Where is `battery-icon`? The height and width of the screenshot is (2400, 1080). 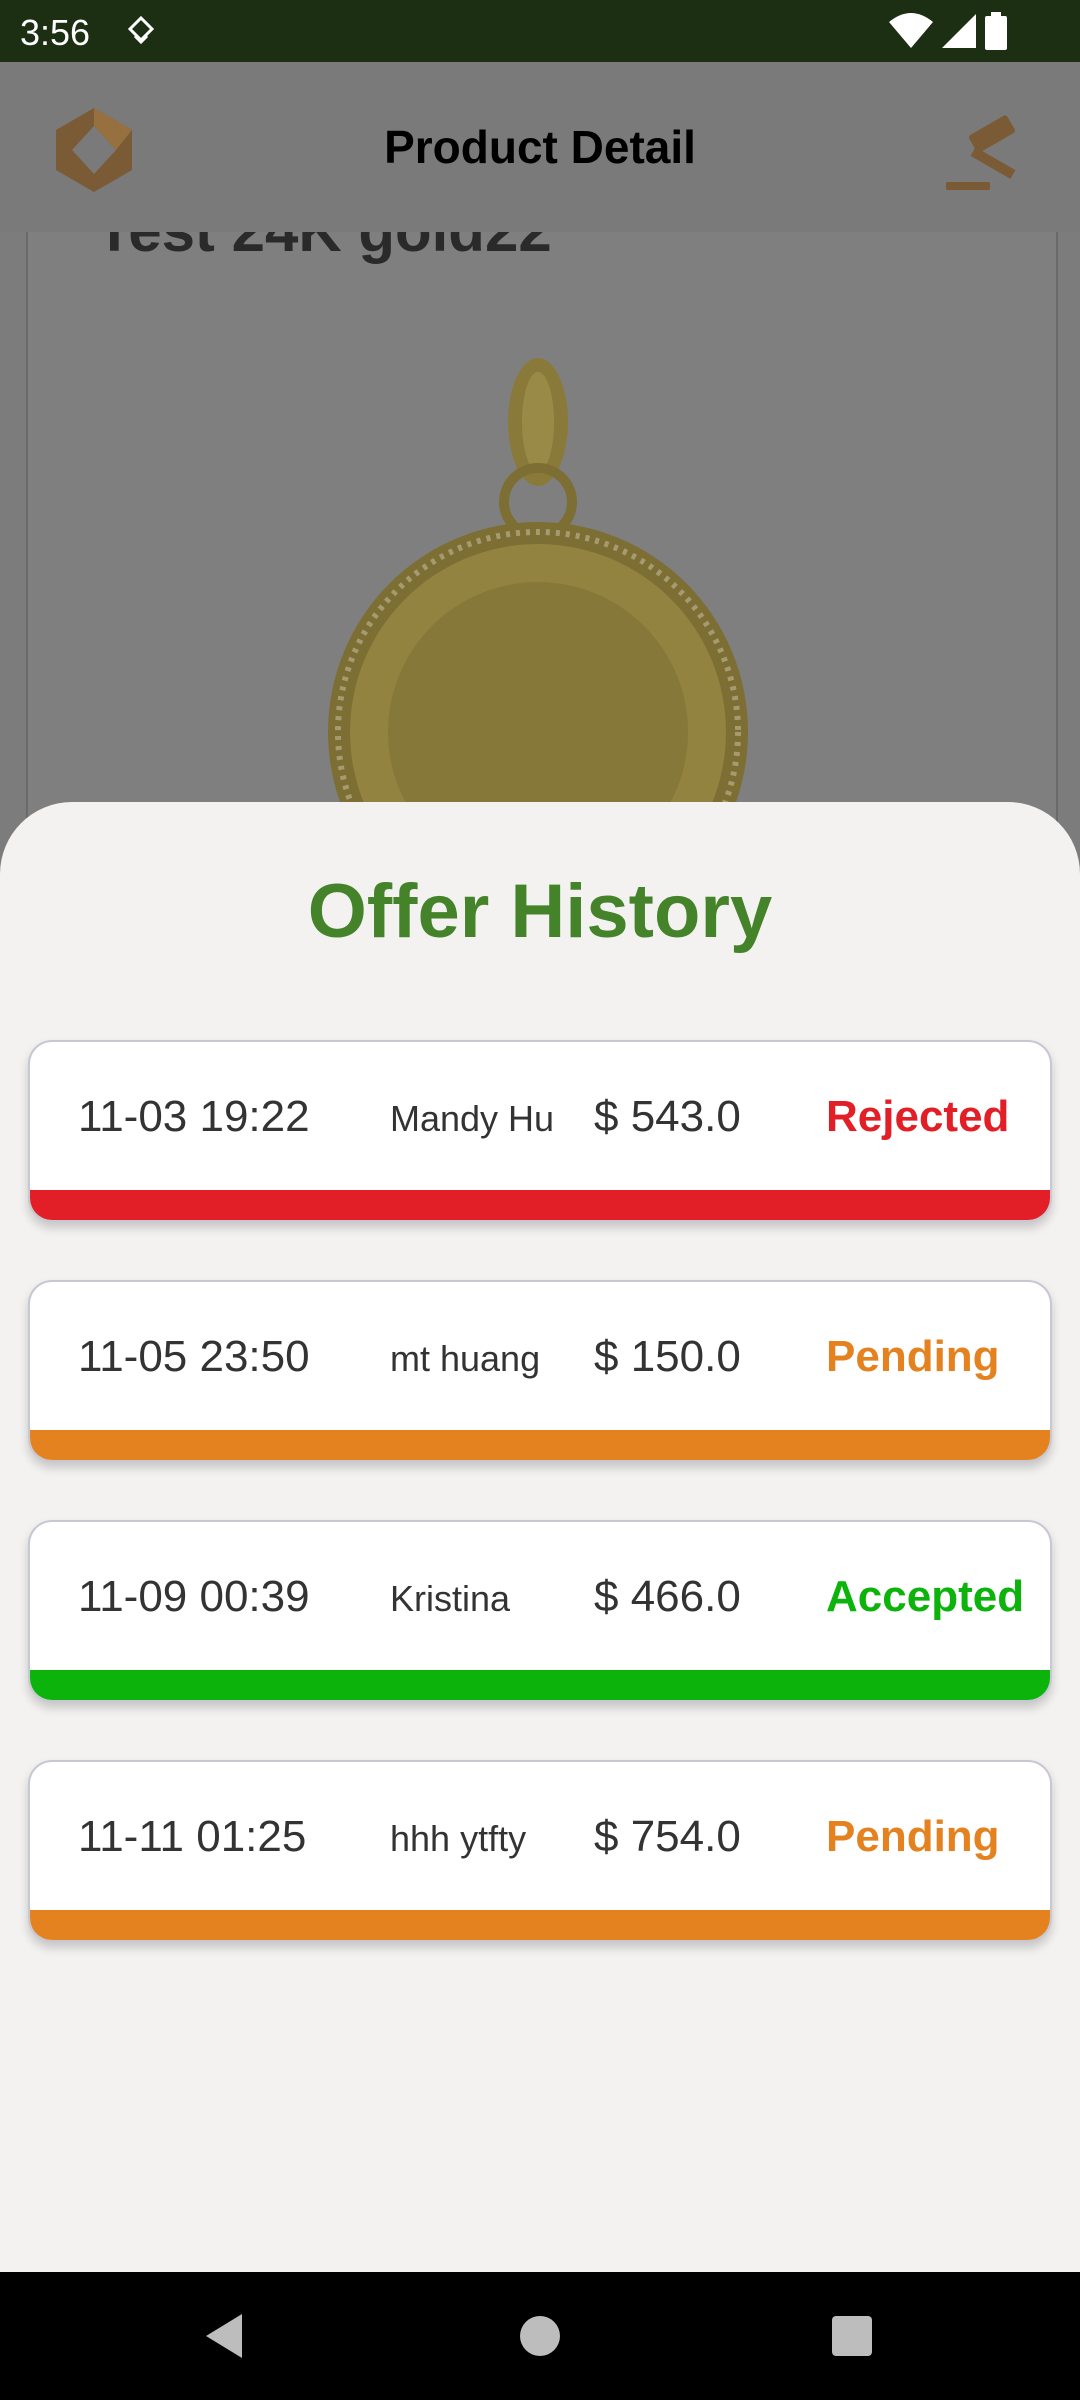 battery-icon is located at coordinates (996, 31).